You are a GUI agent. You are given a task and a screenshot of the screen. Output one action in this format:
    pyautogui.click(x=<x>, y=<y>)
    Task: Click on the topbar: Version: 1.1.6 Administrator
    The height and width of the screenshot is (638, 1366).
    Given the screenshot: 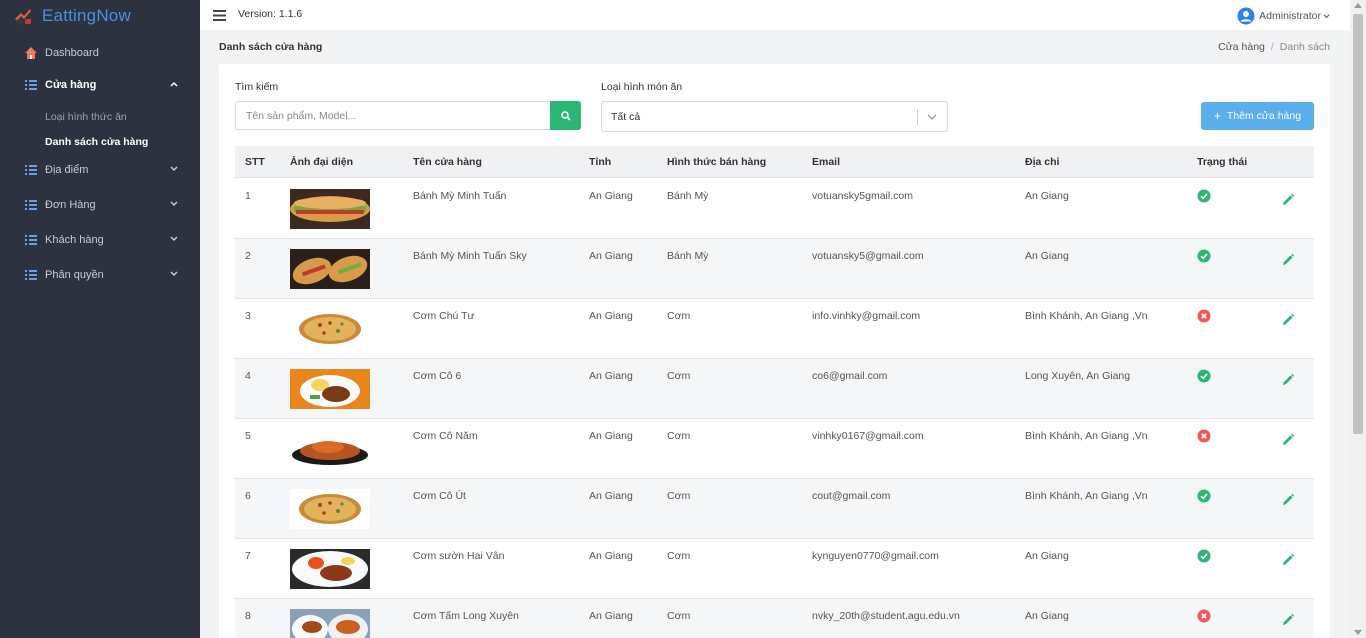 What is the action you would take?
    pyautogui.click(x=775, y=15)
    